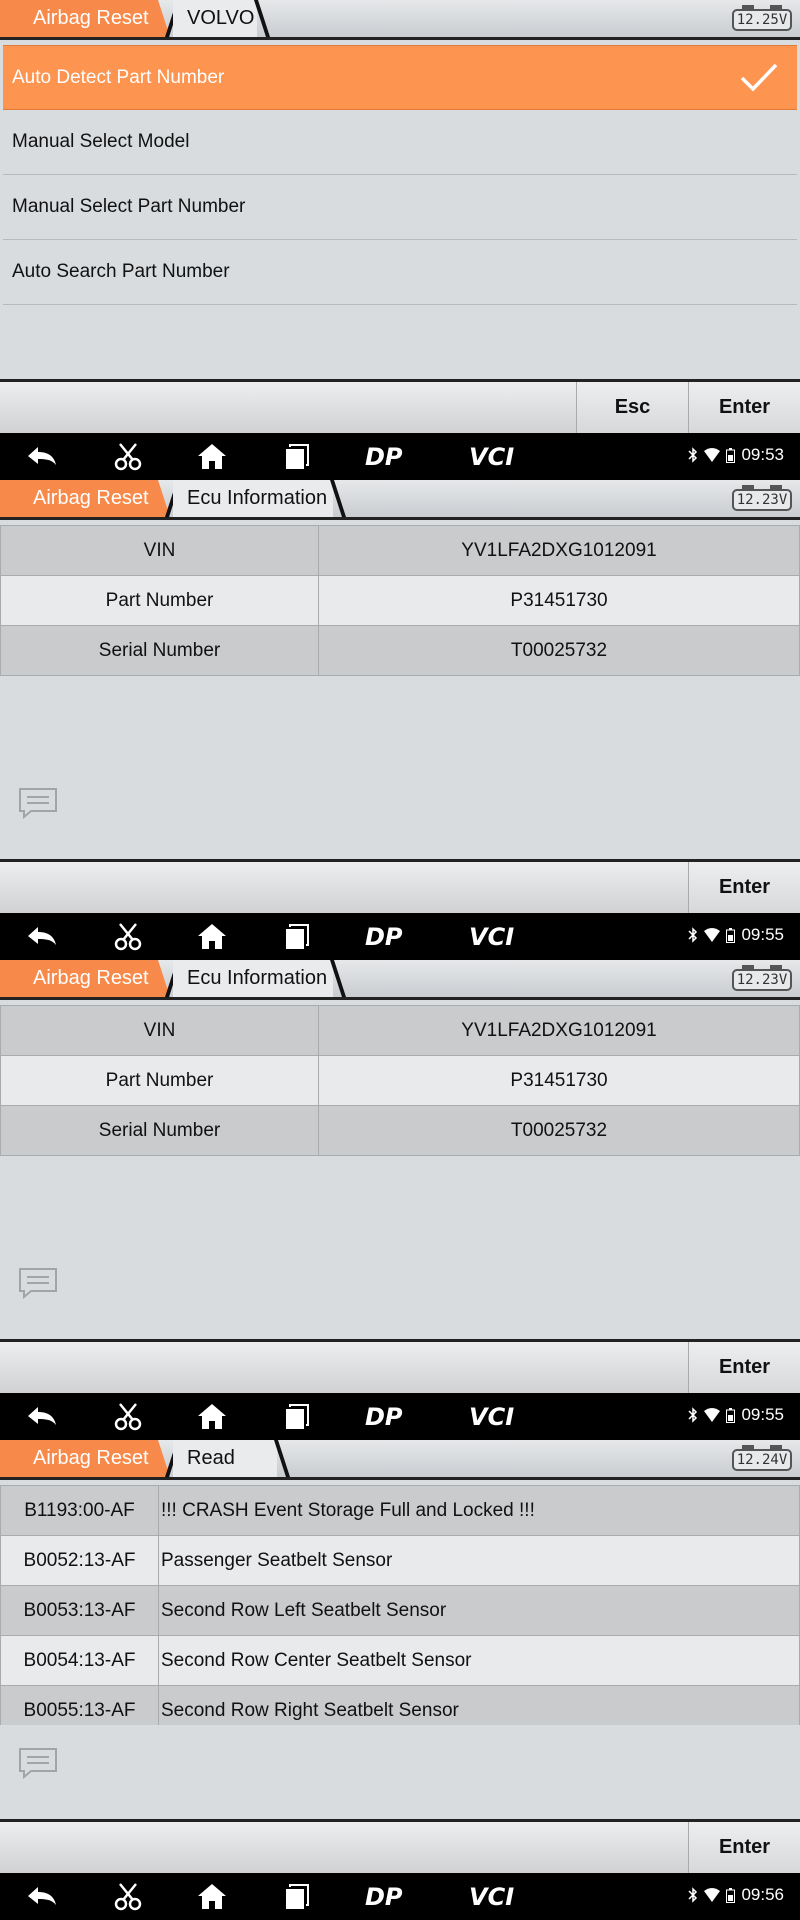  What do you see at coordinates (400, 272) in the screenshot?
I see `menu-item-auto-search-part-number: Auto Search Part Number` at bounding box center [400, 272].